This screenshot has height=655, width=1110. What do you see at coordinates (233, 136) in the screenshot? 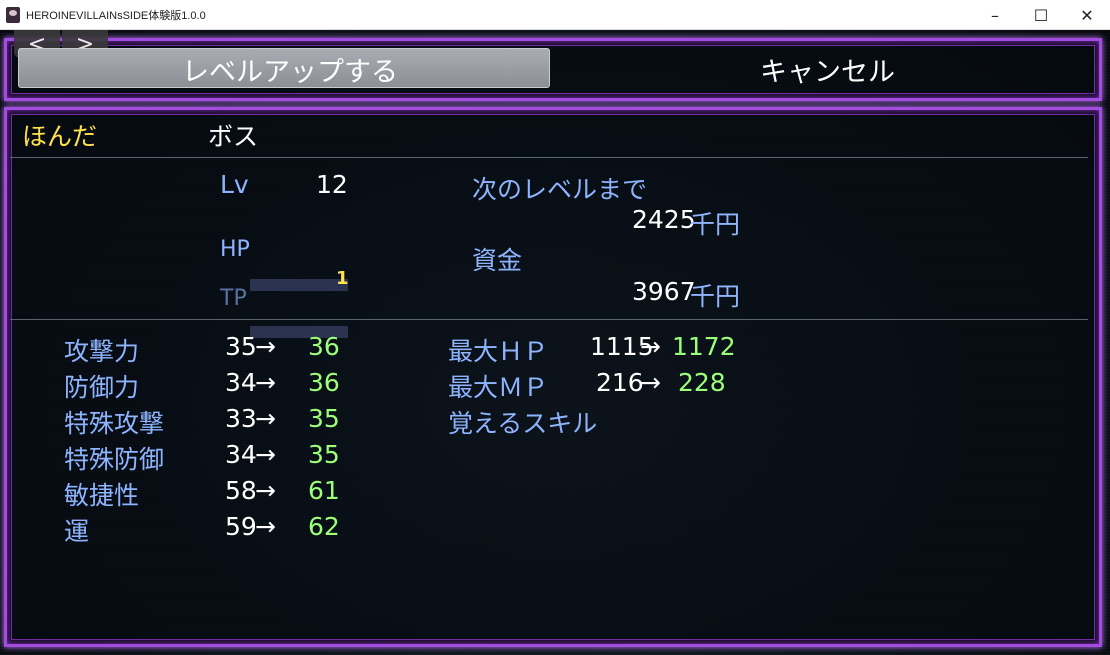
I see `actor-class: ボス` at bounding box center [233, 136].